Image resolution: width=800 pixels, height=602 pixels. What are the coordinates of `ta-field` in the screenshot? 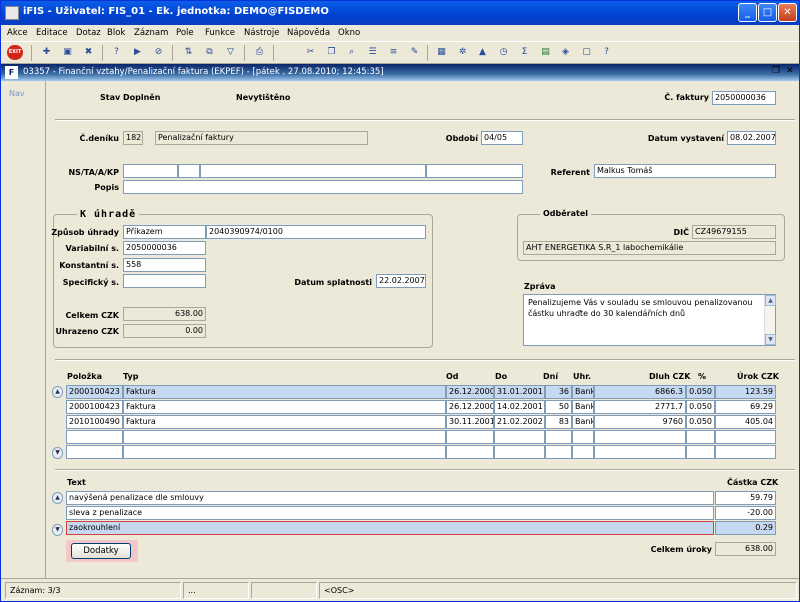 It's located at (189, 171).